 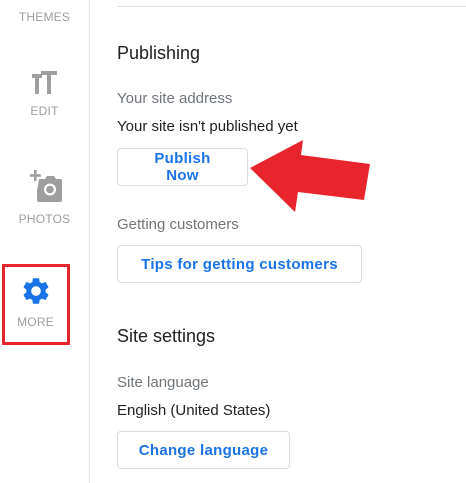 What do you see at coordinates (166, 336) in the screenshot?
I see `site-settings-title: Site settings` at bounding box center [166, 336].